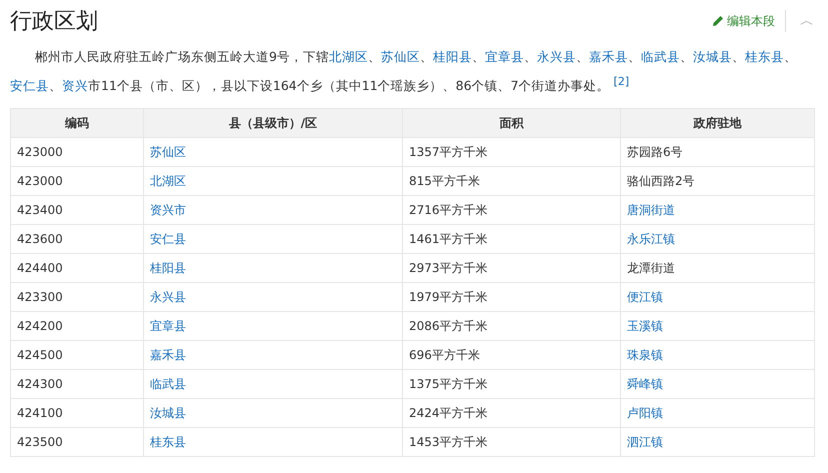  What do you see at coordinates (556, 56) in the screenshot?
I see `text-link: 永兴县` at bounding box center [556, 56].